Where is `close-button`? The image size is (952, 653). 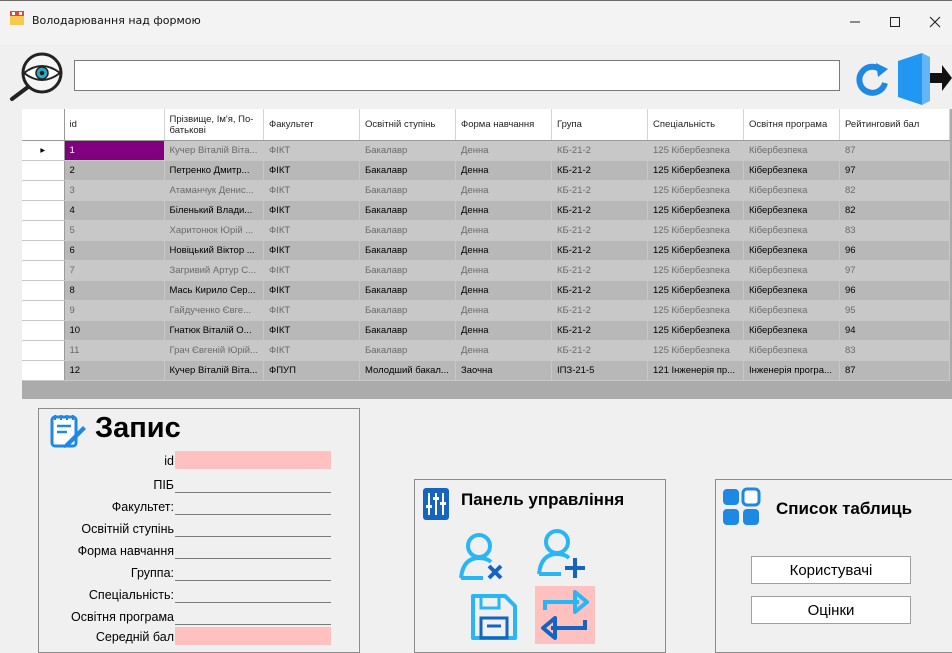 close-button is located at coordinates (935, 22).